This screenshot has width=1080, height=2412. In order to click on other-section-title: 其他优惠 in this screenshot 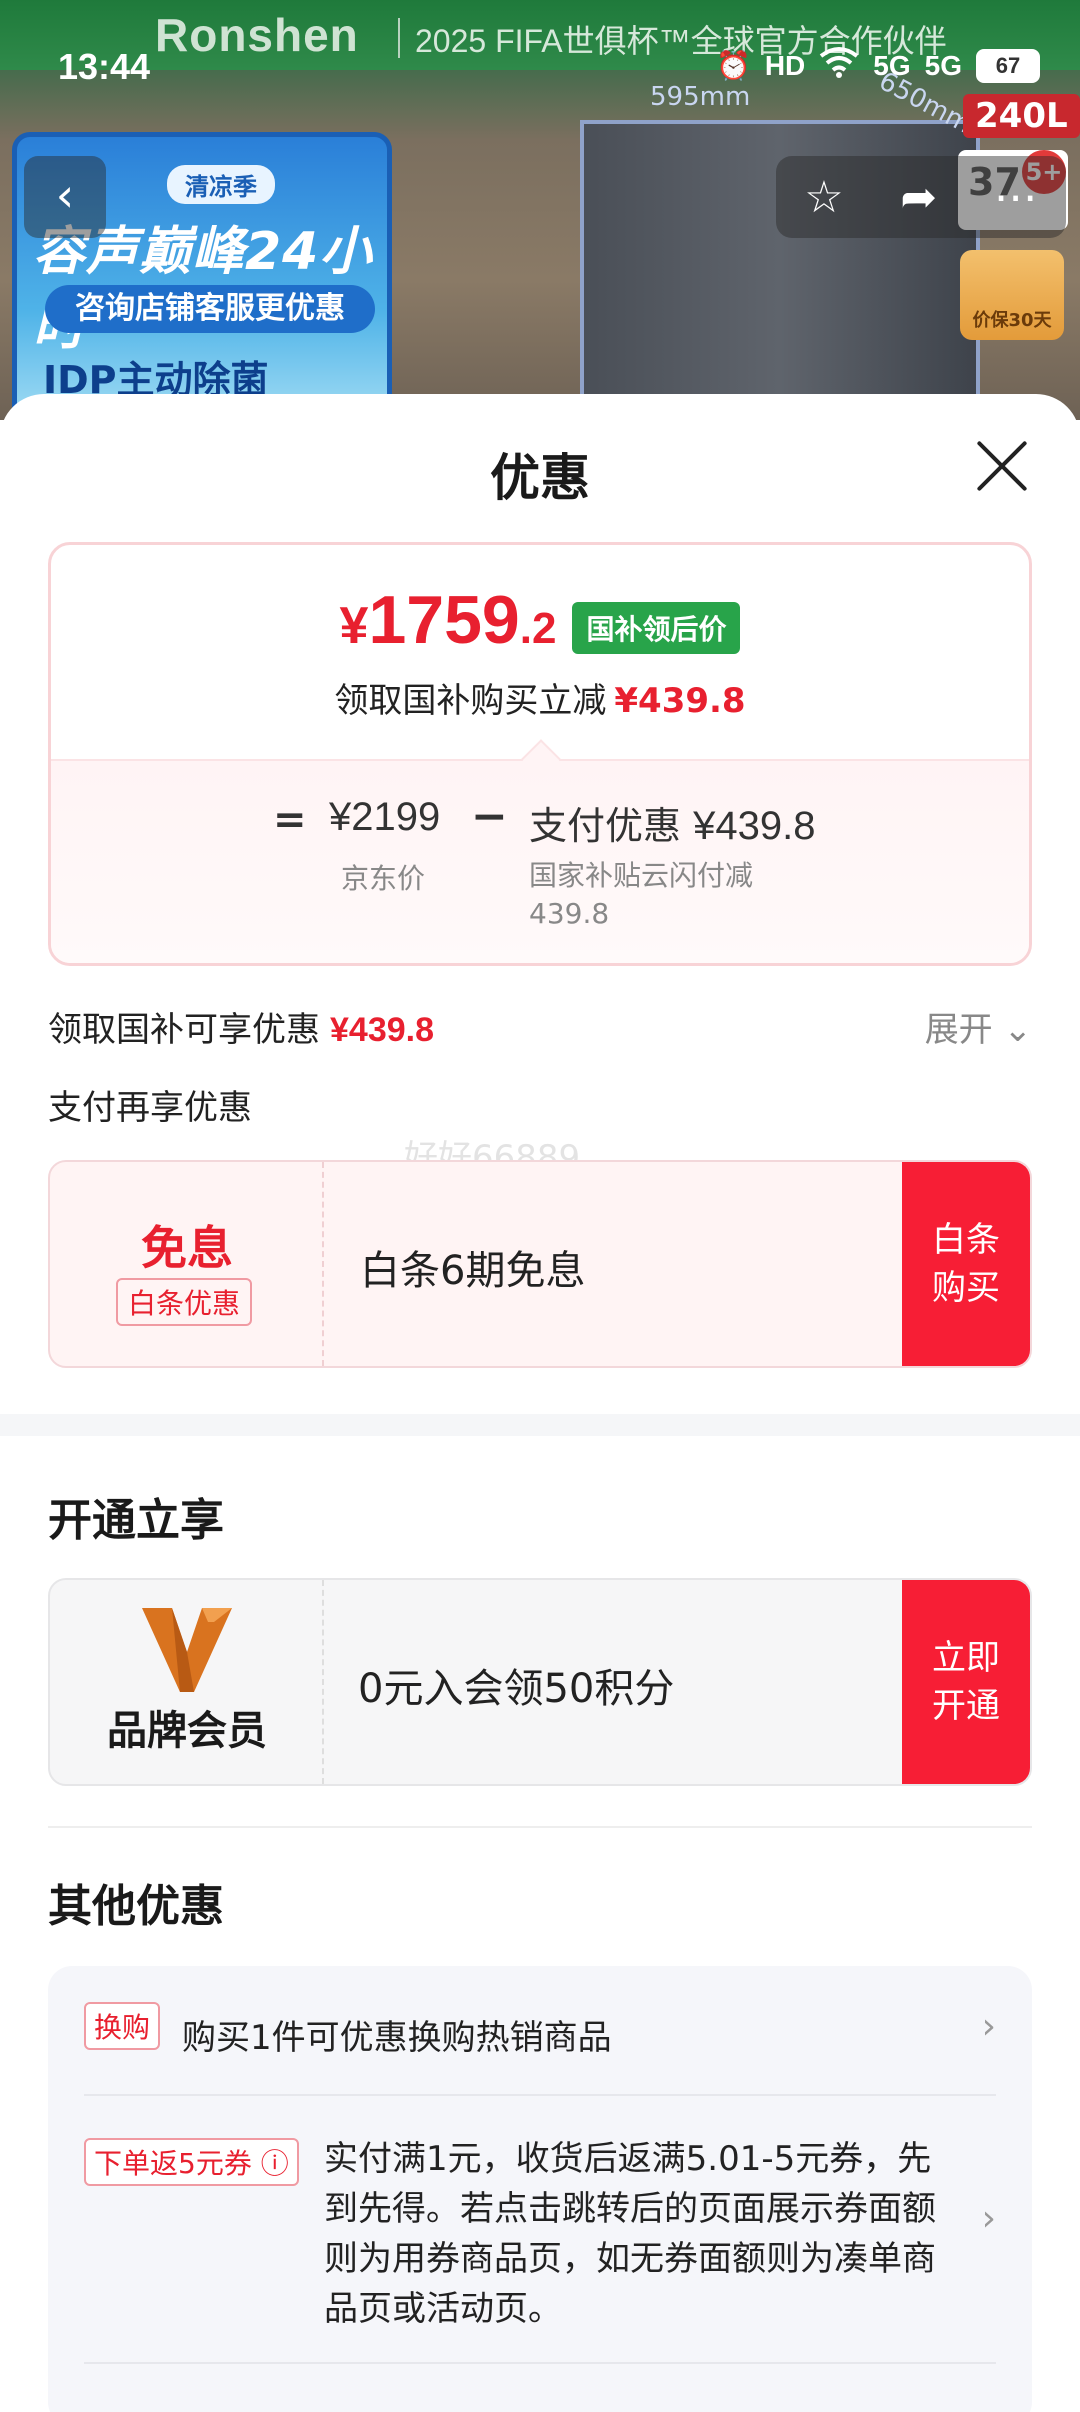, I will do `click(136, 1906)`.